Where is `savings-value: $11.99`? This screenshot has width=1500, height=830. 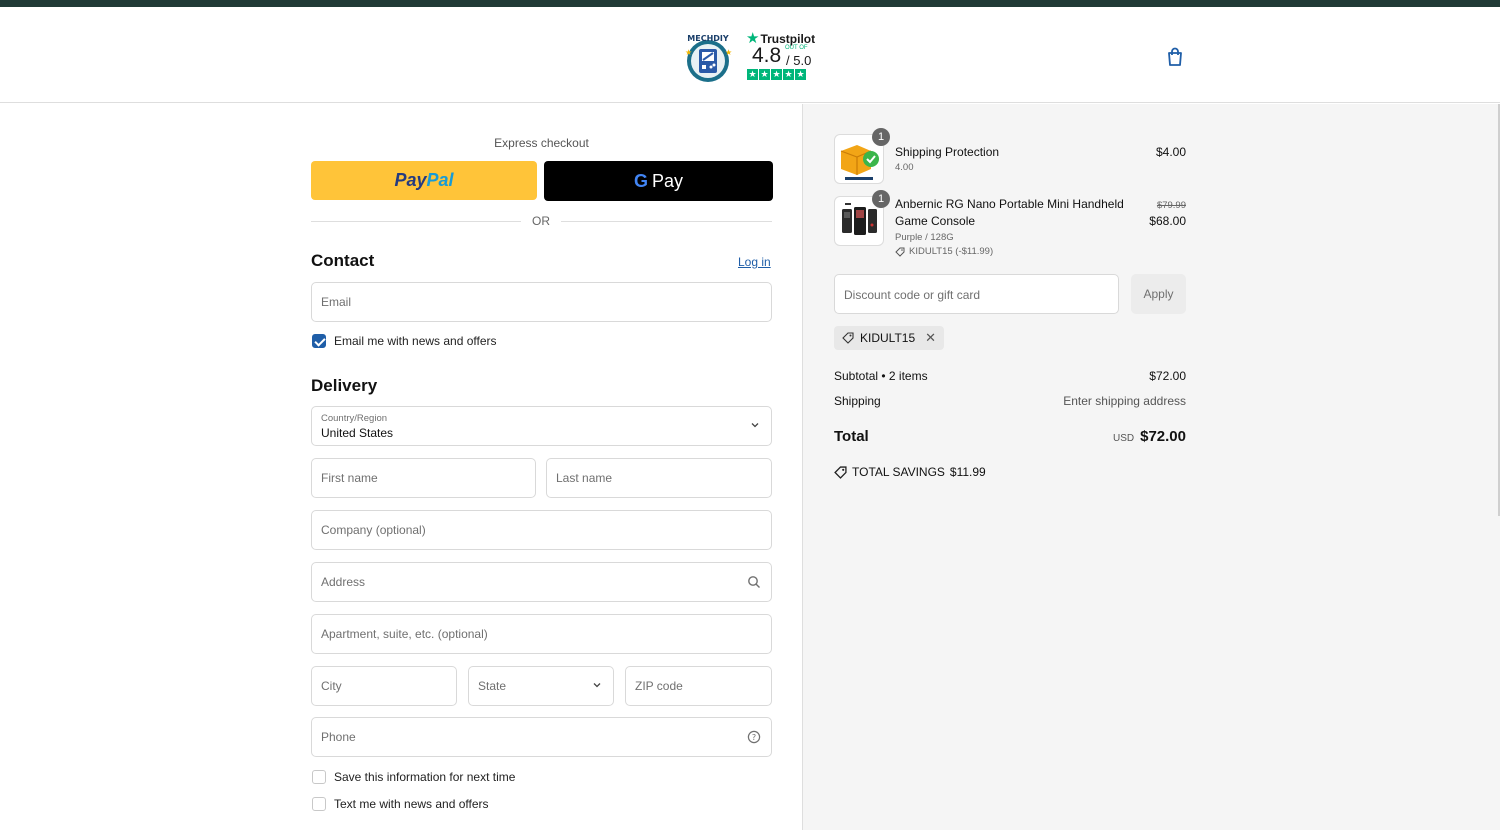
savings-value: $11.99 is located at coordinates (967, 472).